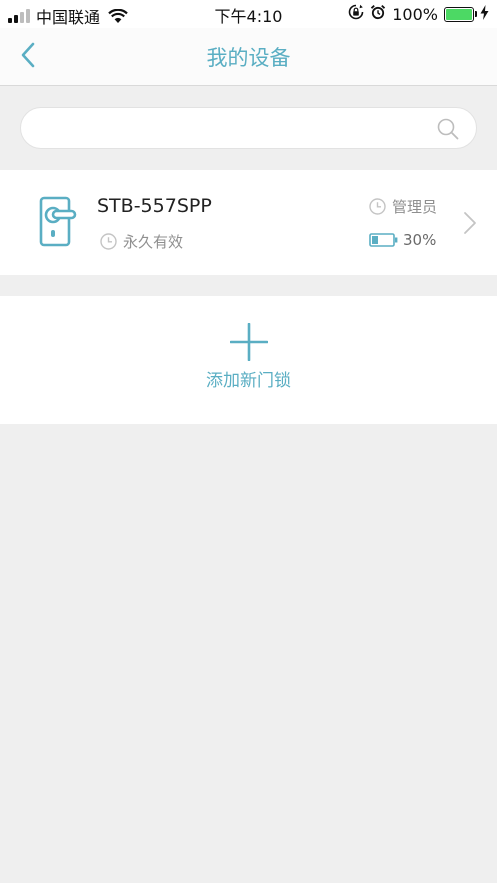 Image resolution: width=497 pixels, height=883 pixels. Describe the element at coordinates (248, 14) in the screenshot. I see `status-bar: 中国联通 下午4:10 100%` at that location.